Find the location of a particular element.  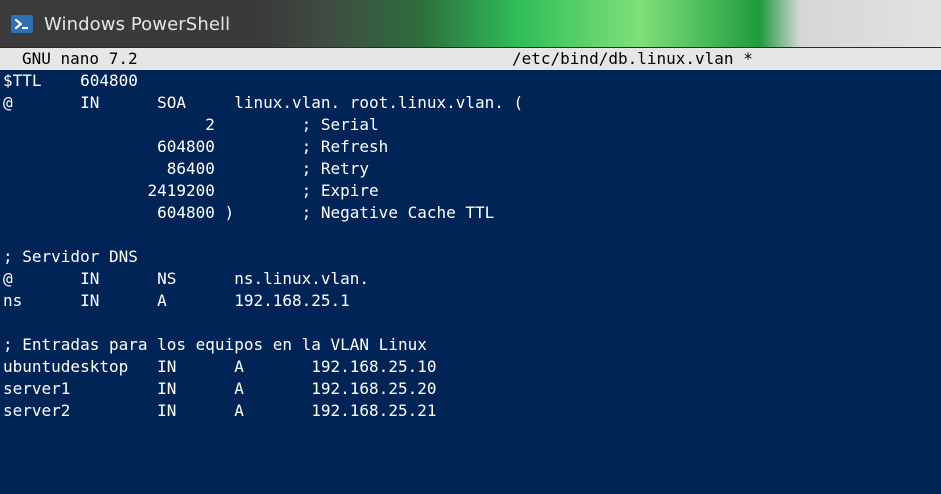

editor-line: @ IN NS ns.linux.vlan. is located at coordinates (186, 279).